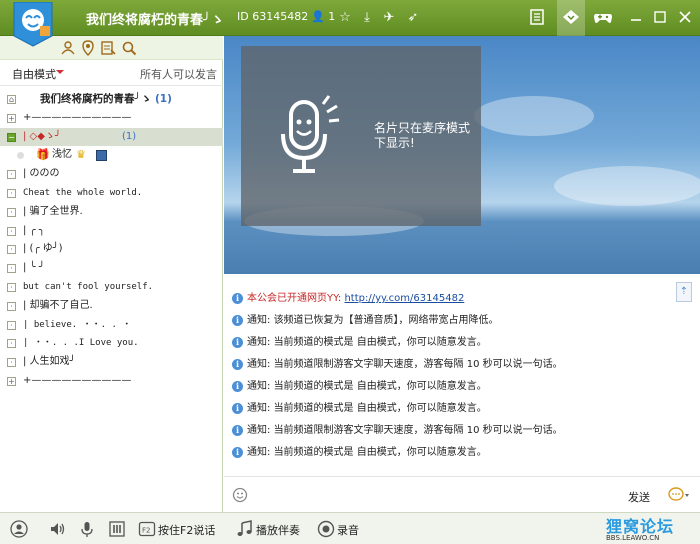  Describe the element at coordinates (652, 528) in the screenshot. I see `site-watermark: 狸窝论坛 BBS.LEAWO.CN` at that location.